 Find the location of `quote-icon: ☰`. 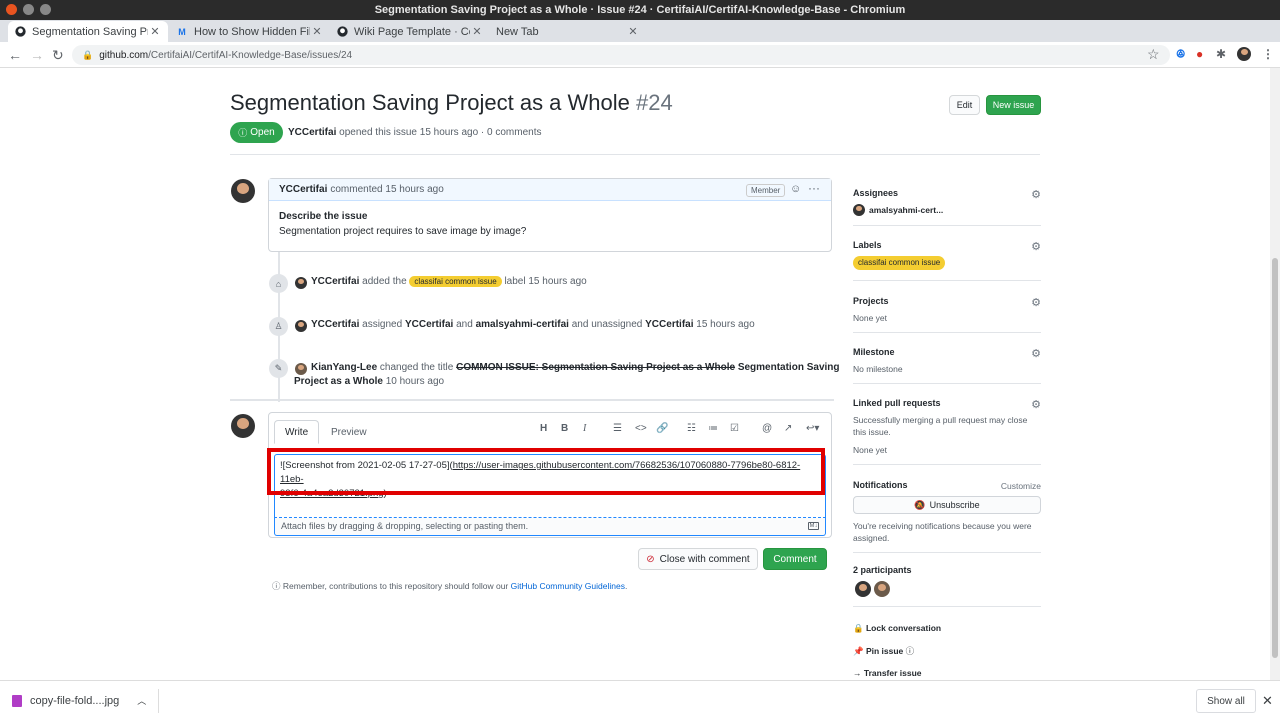

quote-icon: ☰ is located at coordinates (617, 428).